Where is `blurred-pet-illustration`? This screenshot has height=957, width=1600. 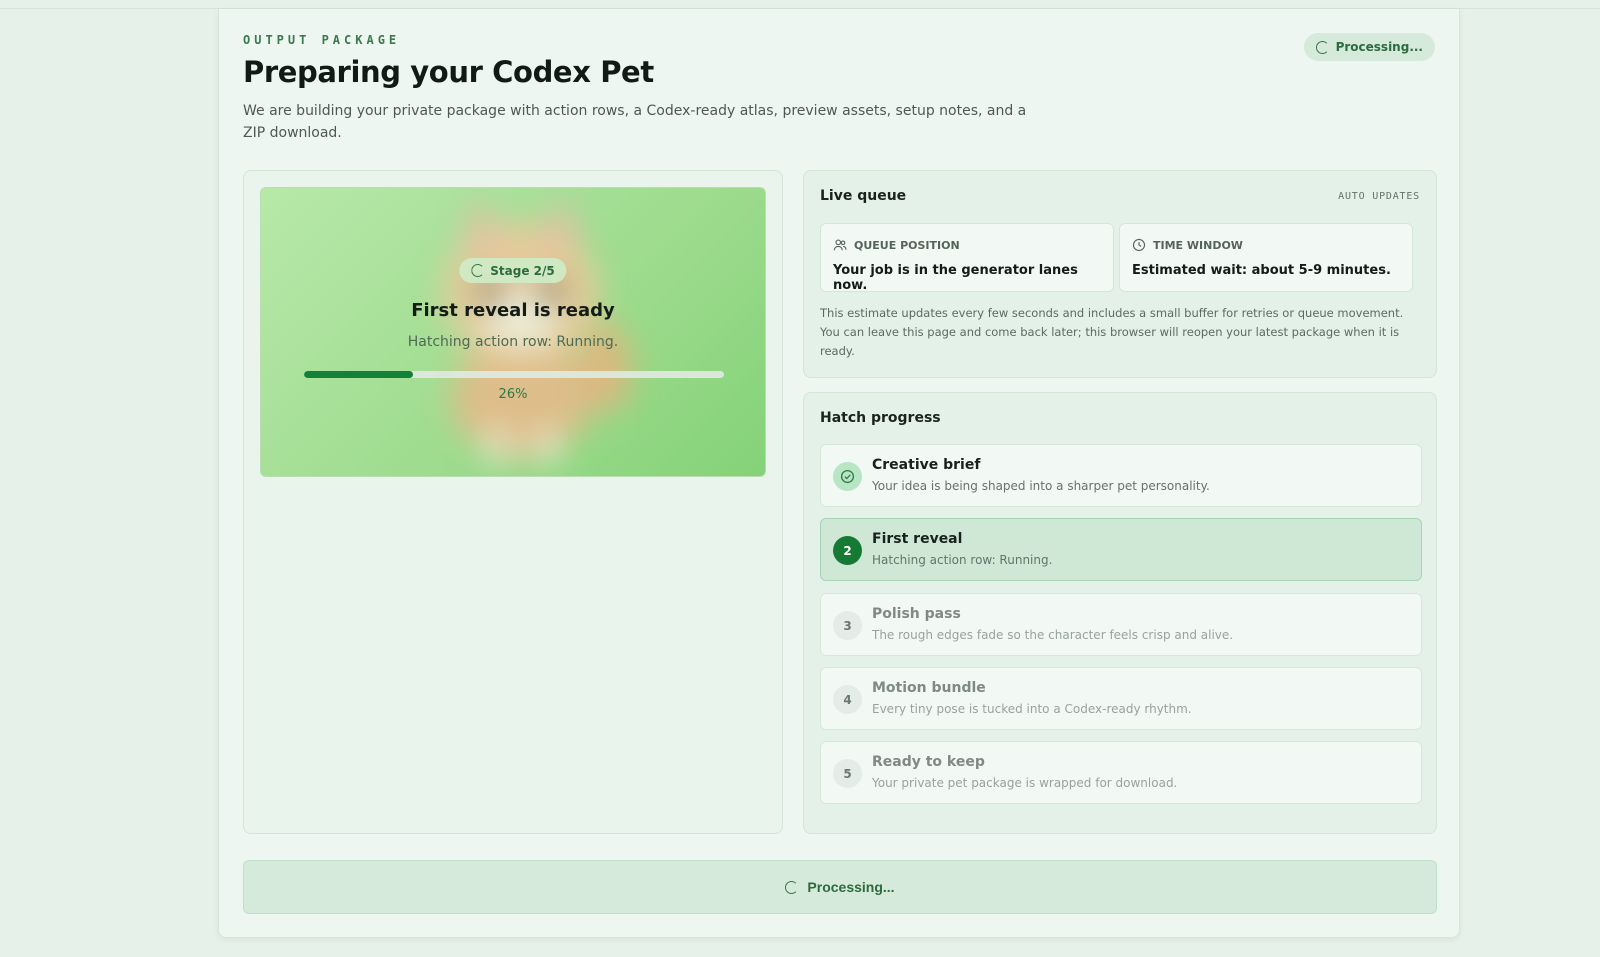
blurred-pet-illustration is located at coordinates (537, 330).